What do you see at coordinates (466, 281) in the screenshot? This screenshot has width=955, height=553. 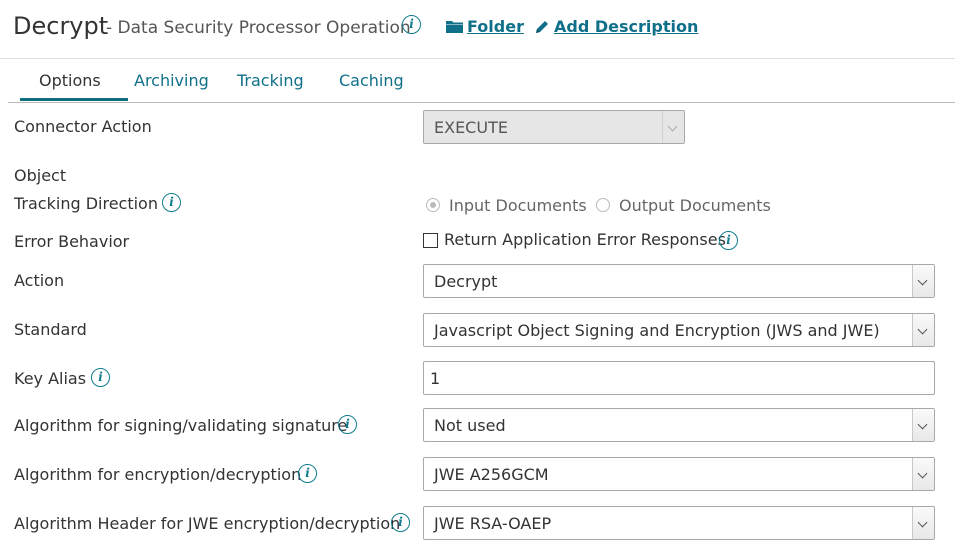 I see `action-value: Decrypt` at bounding box center [466, 281].